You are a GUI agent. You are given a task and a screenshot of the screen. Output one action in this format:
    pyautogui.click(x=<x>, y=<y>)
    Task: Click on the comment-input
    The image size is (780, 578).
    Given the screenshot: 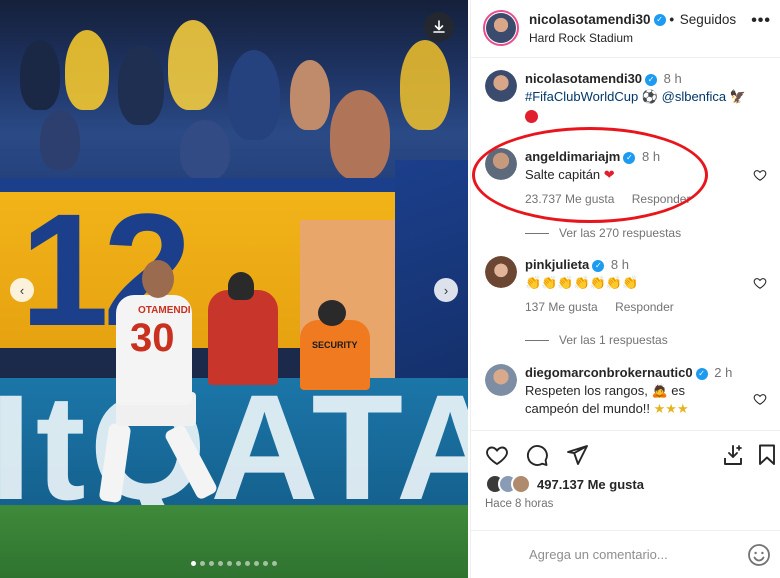 What is the action you would take?
    pyautogui.click(x=629, y=554)
    